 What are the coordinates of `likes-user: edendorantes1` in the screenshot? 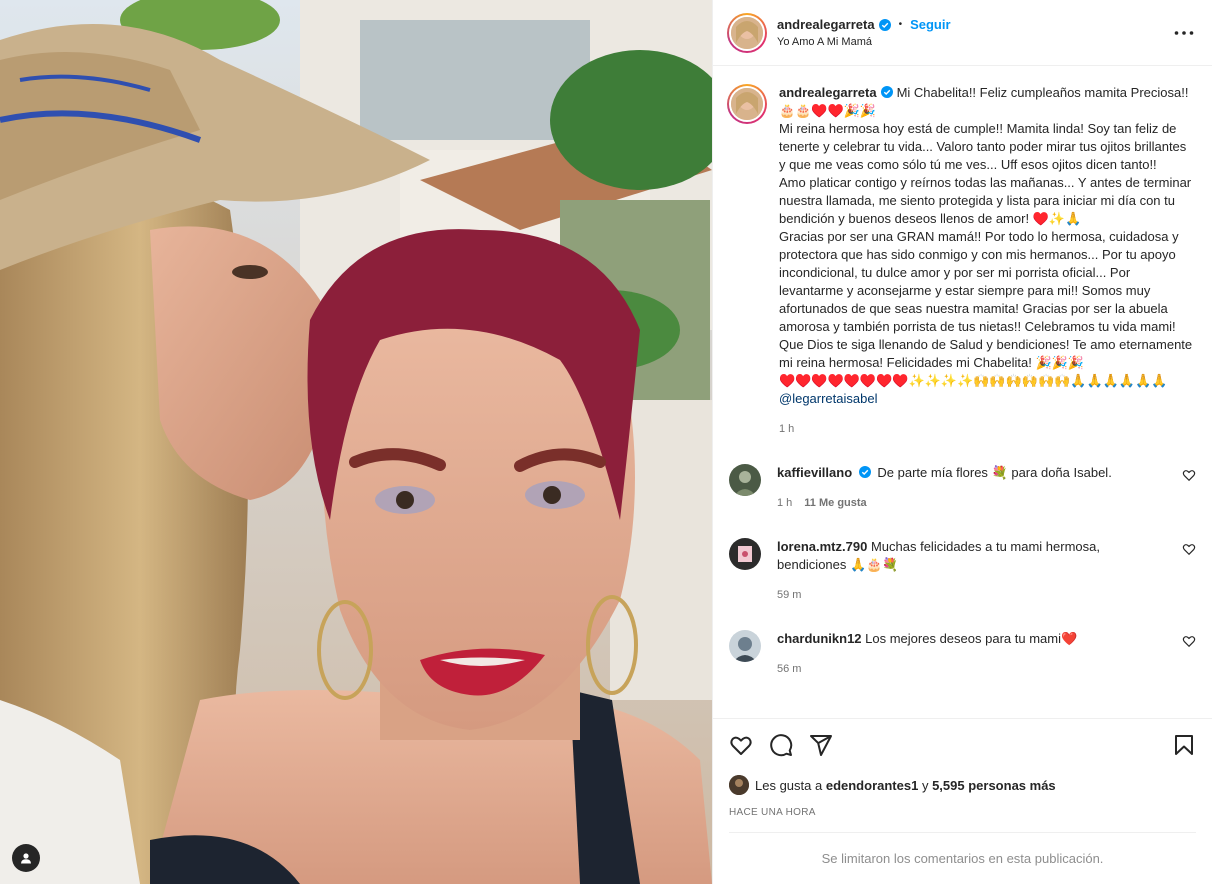 It's located at (872, 785).